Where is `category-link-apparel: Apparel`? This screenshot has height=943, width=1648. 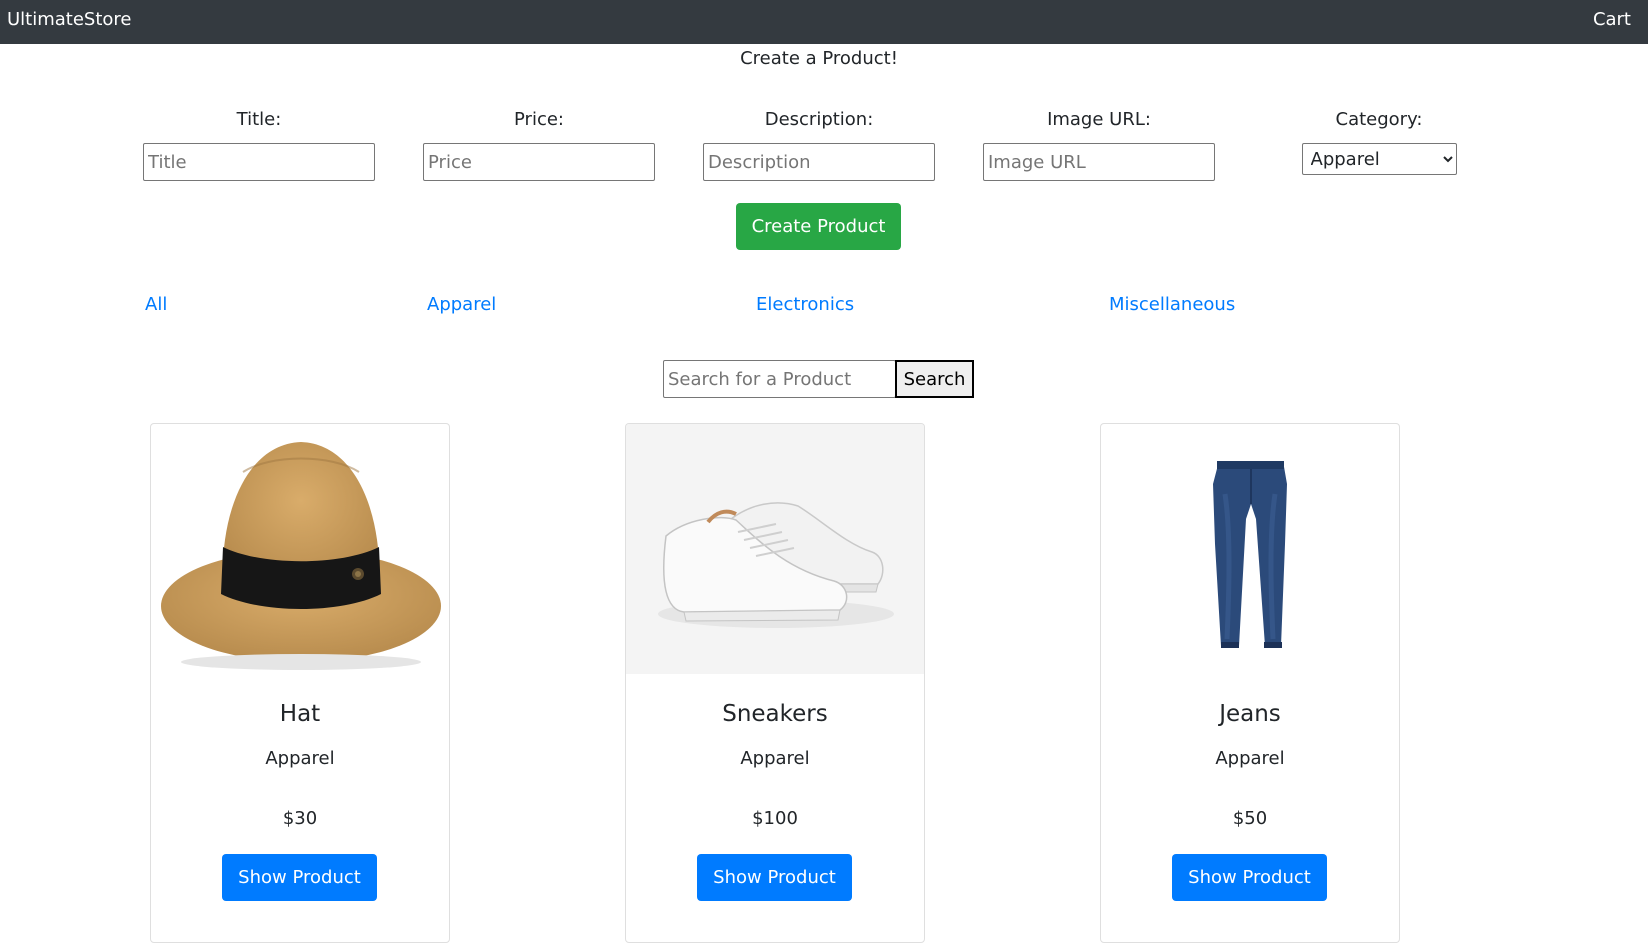
category-link-apparel: Apparel is located at coordinates (461, 304).